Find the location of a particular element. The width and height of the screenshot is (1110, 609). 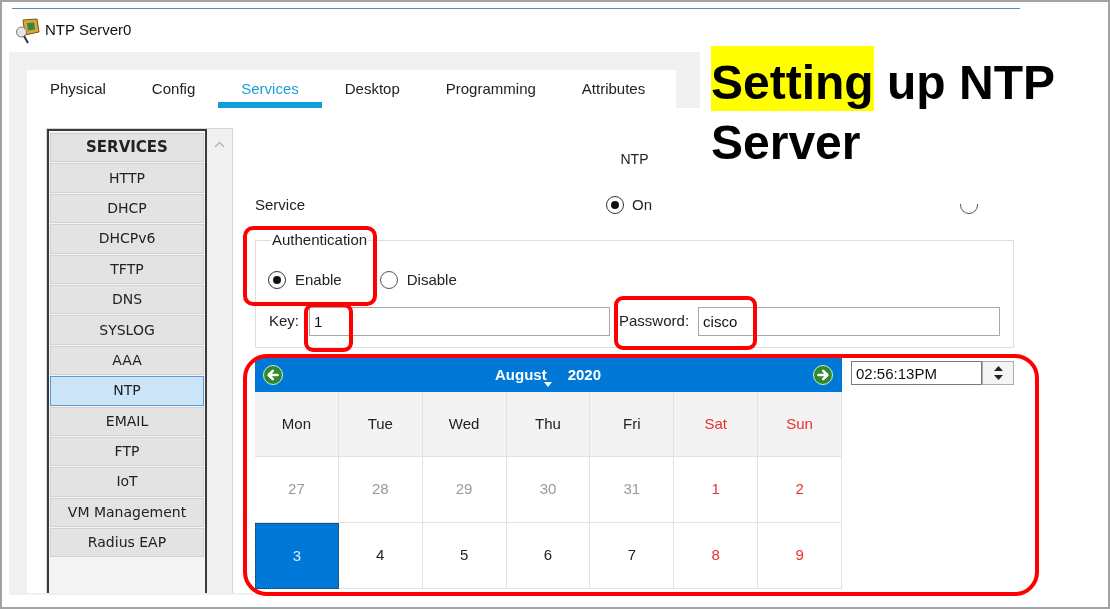

date-cell: 3 is located at coordinates (297, 556).